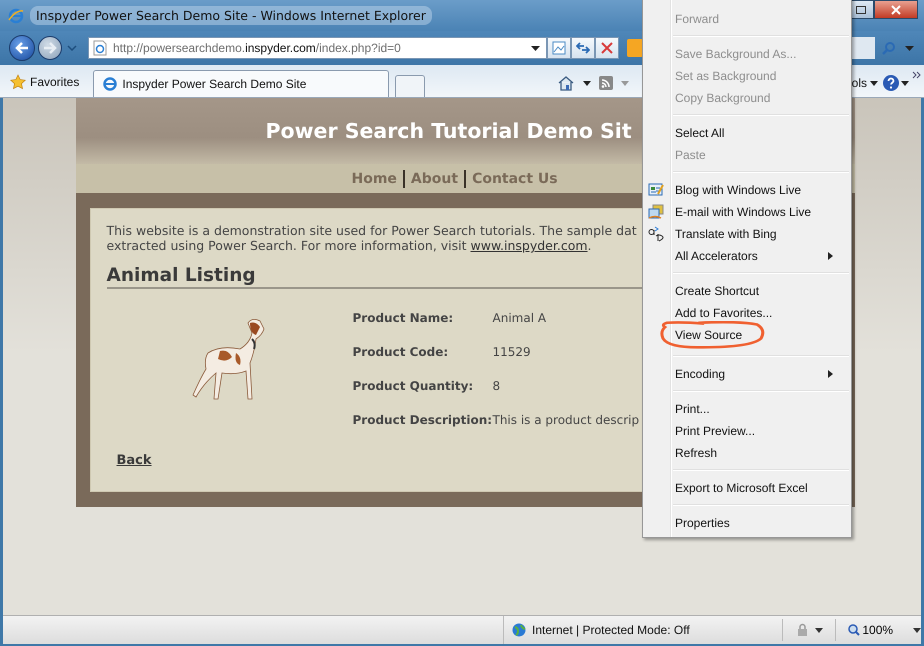 Image resolution: width=924 pixels, height=646 pixels. Describe the element at coordinates (861, 10) in the screenshot. I see `restore-icon` at that location.